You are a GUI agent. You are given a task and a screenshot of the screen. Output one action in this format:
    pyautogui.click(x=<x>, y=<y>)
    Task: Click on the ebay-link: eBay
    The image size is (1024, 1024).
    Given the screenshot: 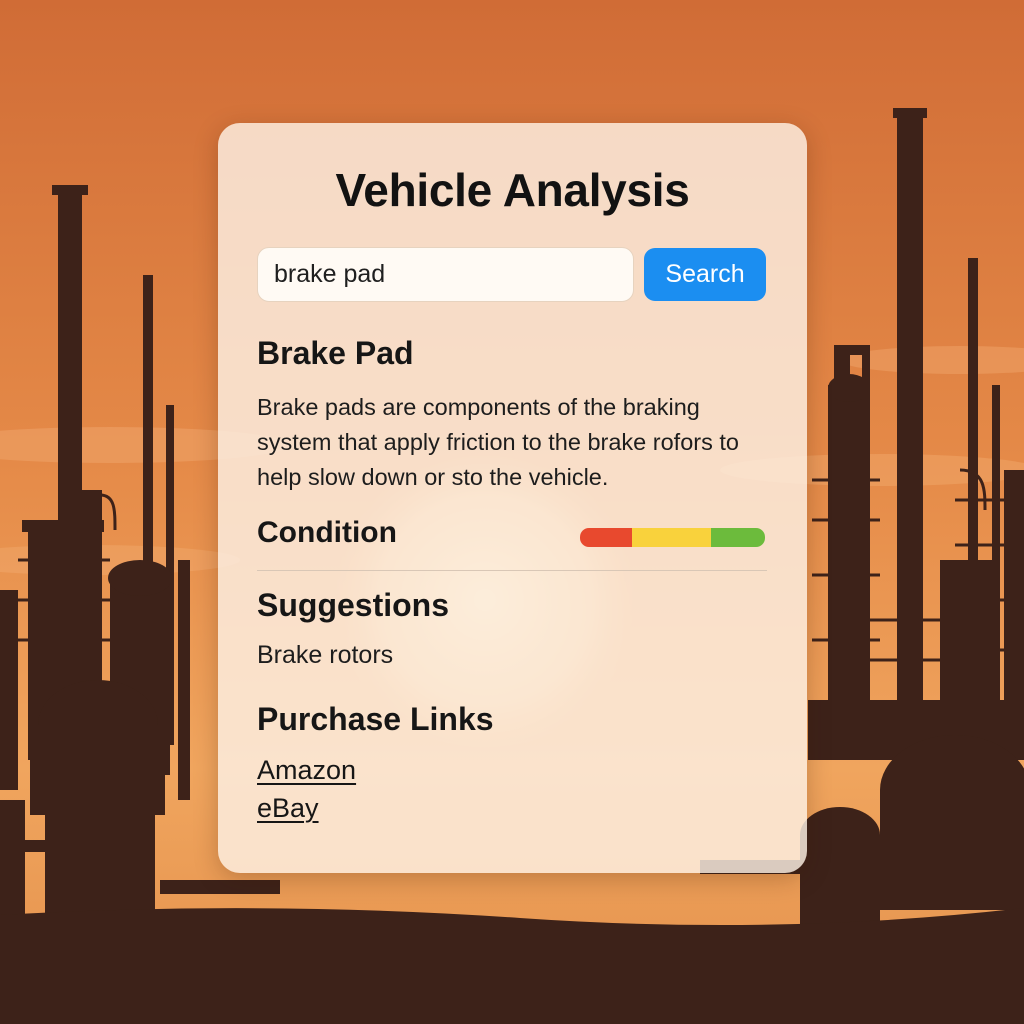 What is the action you would take?
    pyautogui.click(x=288, y=808)
    